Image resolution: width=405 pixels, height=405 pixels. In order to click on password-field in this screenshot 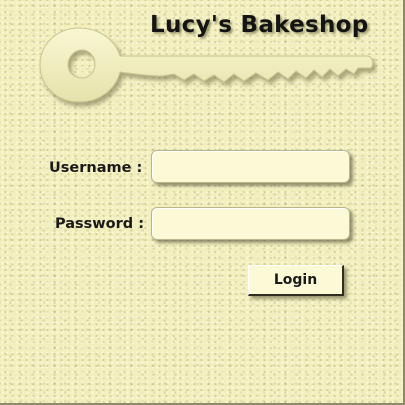, I will do `click(250, 223)`.